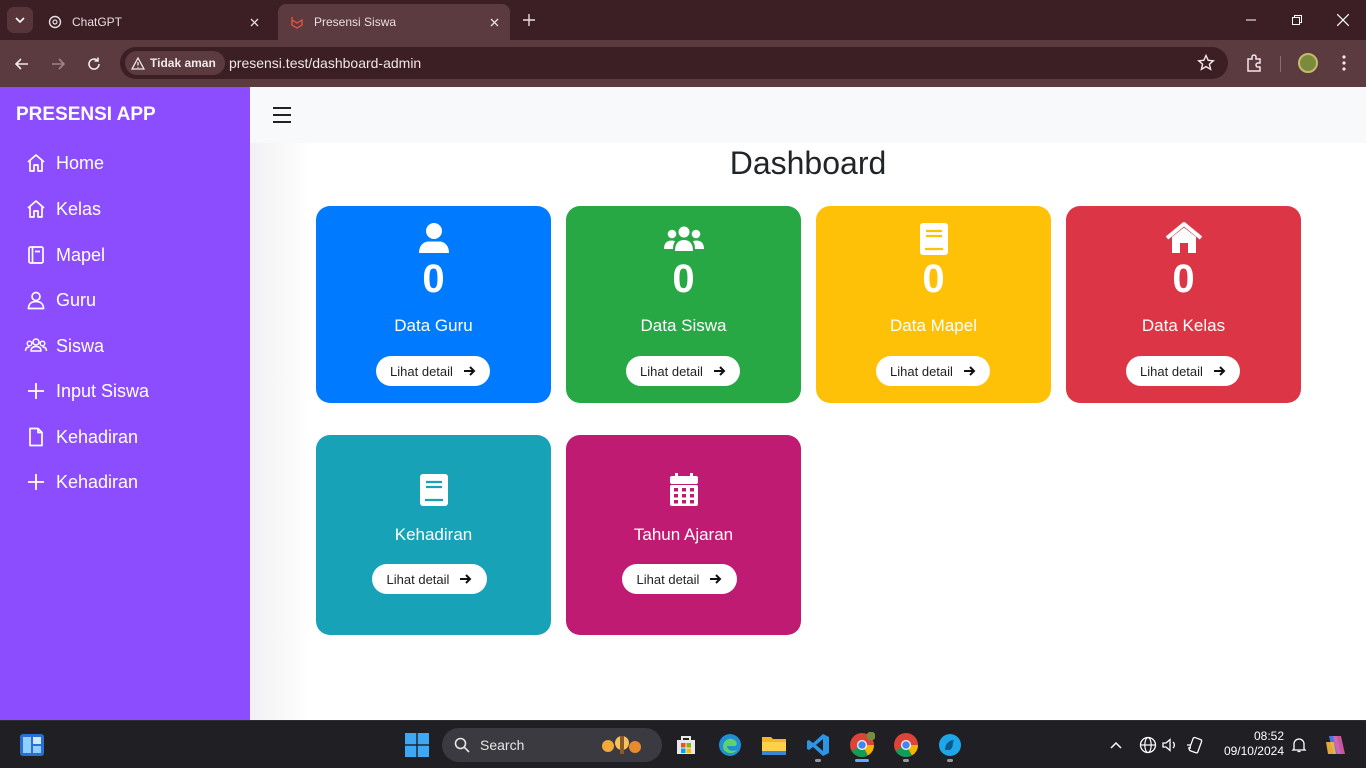  I want to click on profile-avatar, so click(1308, 63).